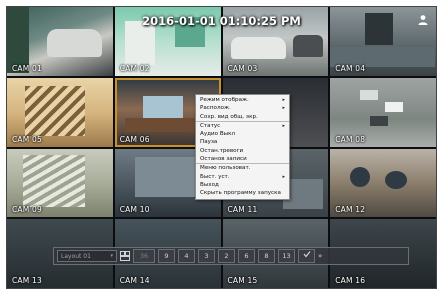 The image size is (441, 294). I want to click on camera-label: CAM 06, so click(134, 139).